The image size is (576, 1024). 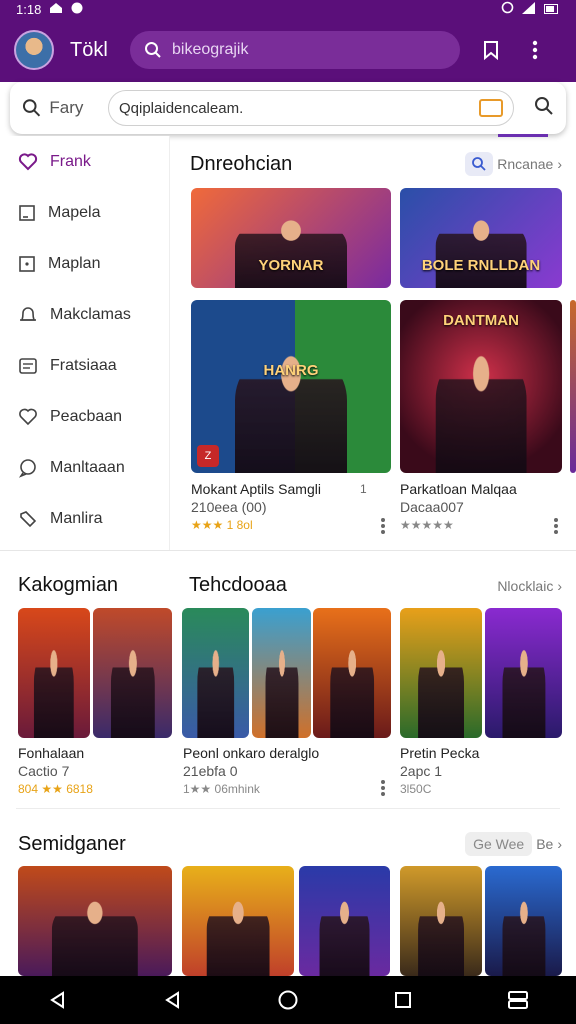 I want to click on featured-see-more: Rncanae ›, so click(x=513, y=164).